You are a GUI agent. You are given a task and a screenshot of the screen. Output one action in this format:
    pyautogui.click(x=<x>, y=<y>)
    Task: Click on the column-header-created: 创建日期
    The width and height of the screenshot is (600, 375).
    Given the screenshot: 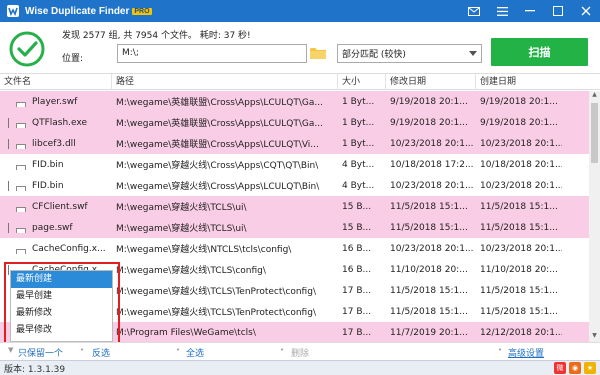 What is the action you would take?
    pyautogui.click(x=538, y=82)
    